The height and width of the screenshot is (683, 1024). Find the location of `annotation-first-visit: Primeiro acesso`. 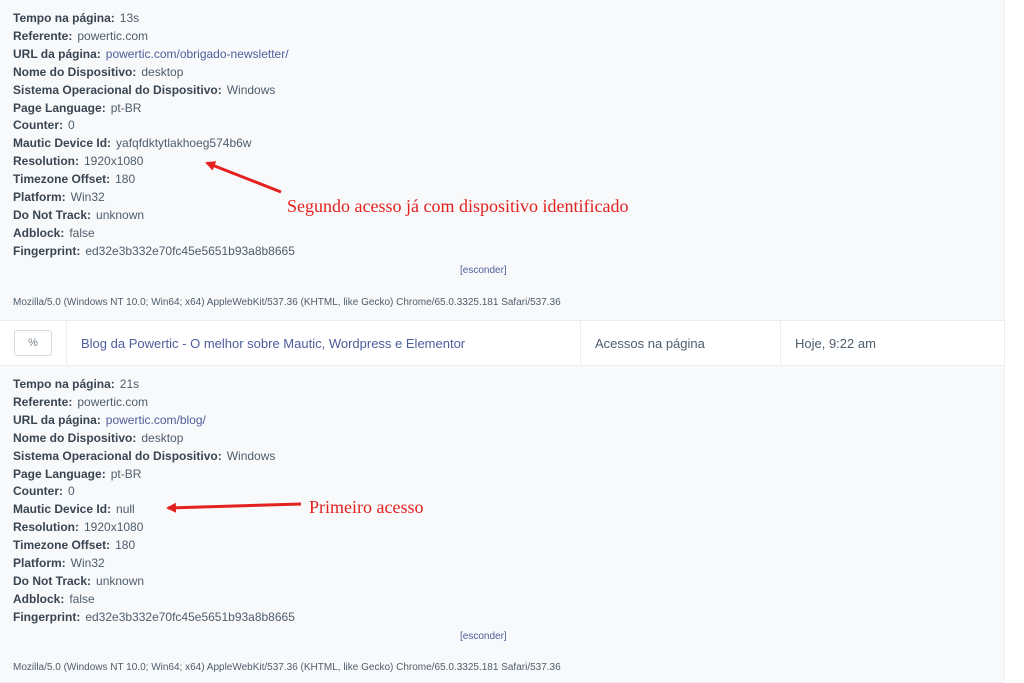

annotation-first-visit: Primeiro acesso is located at coordinates (366, 507).